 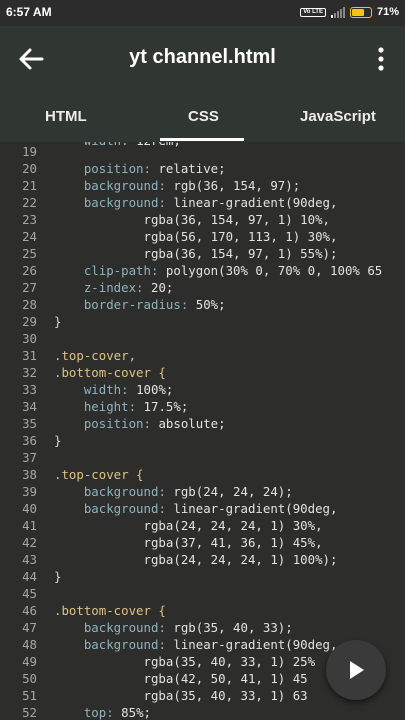 I want to click on line-number: 43, so click(x=29, y=559).